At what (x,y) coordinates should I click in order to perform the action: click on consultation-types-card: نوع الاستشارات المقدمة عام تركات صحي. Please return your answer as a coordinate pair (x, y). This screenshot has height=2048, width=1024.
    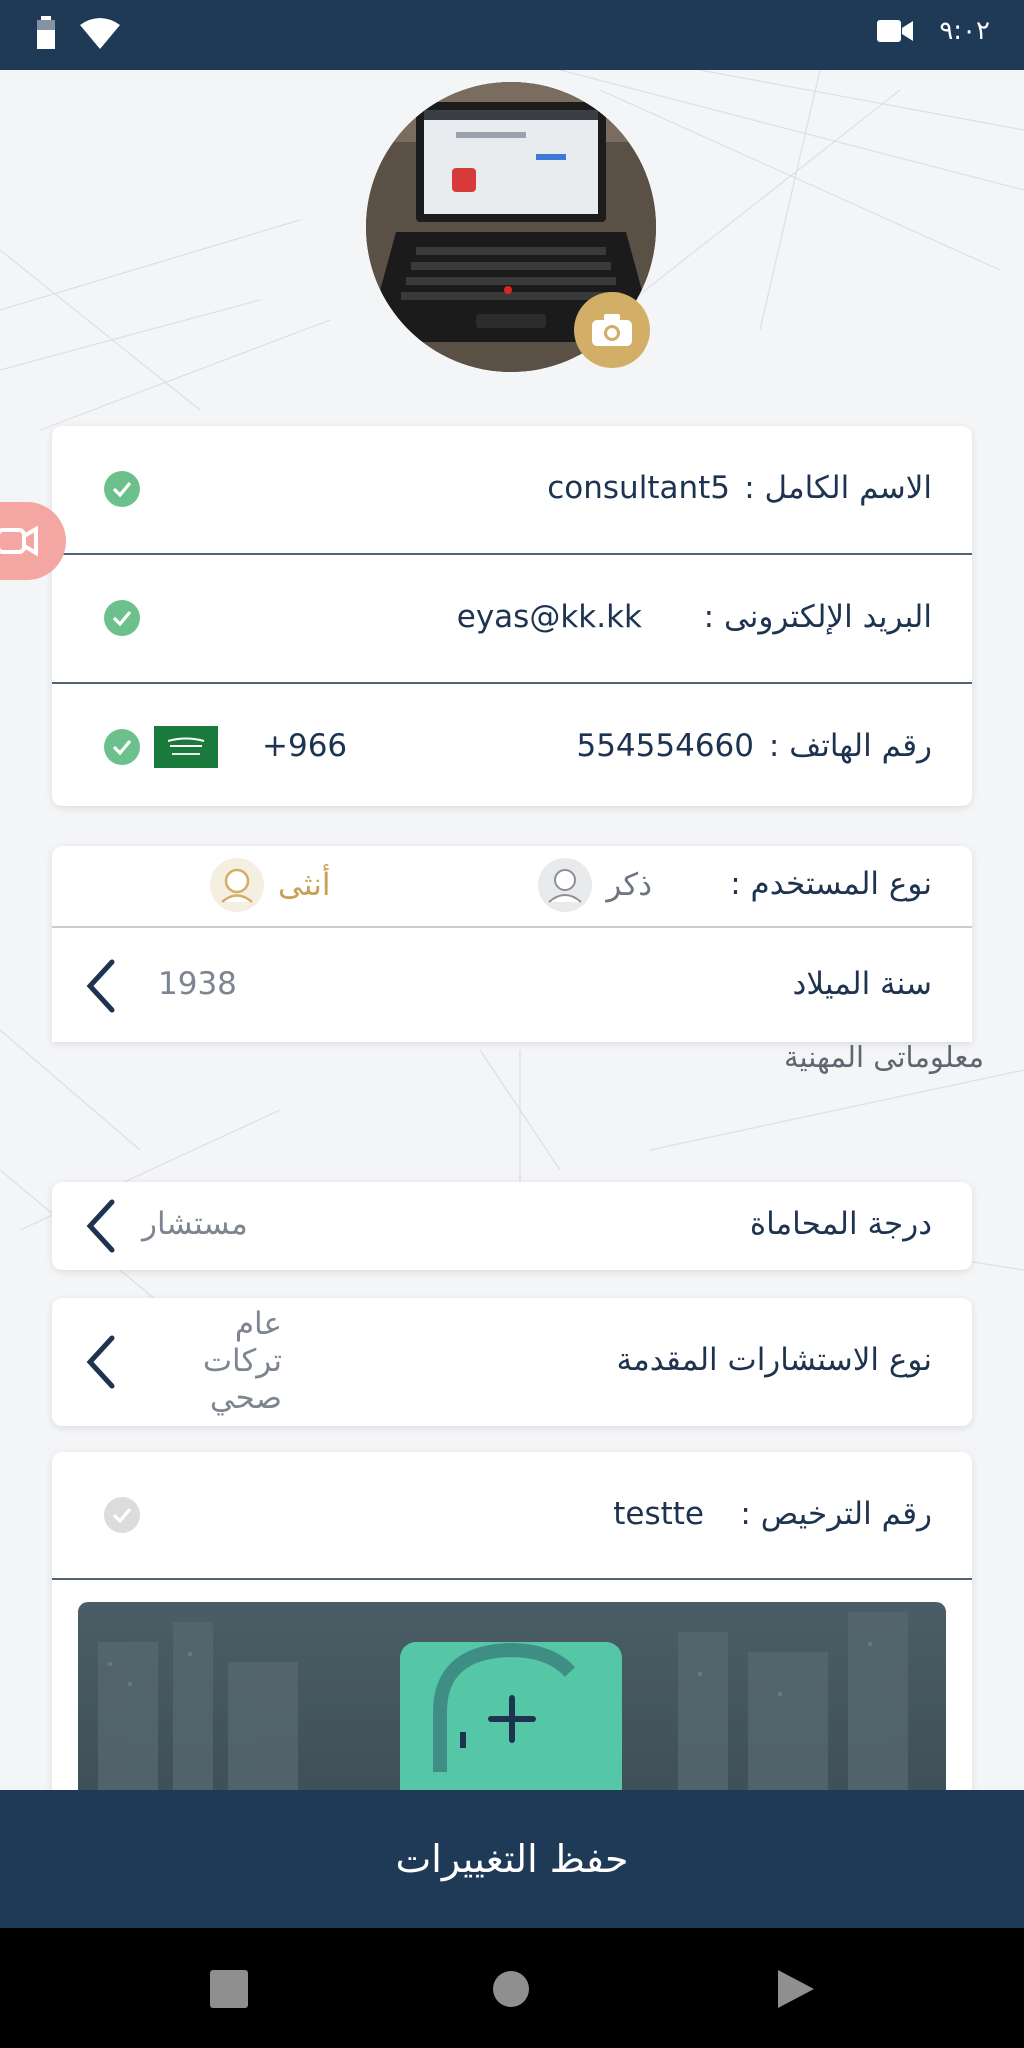
    Looking at the image, I should click on (512, 1362).